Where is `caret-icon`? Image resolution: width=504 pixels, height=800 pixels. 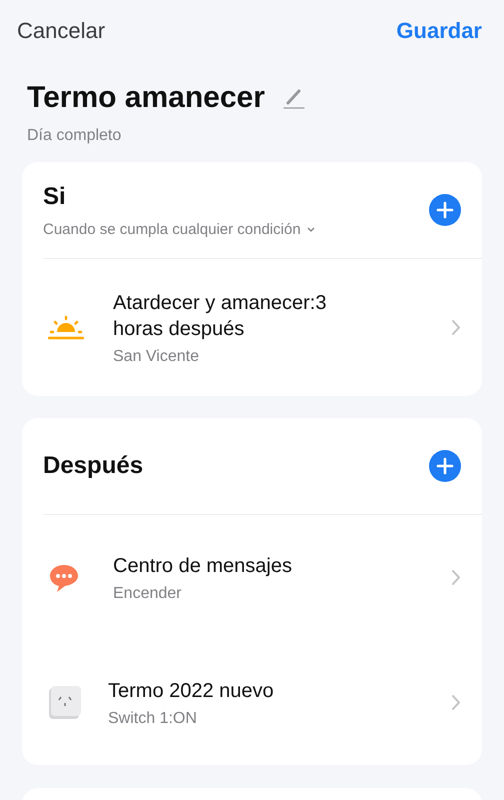
caret-icon is located at coordinates (310, 229).